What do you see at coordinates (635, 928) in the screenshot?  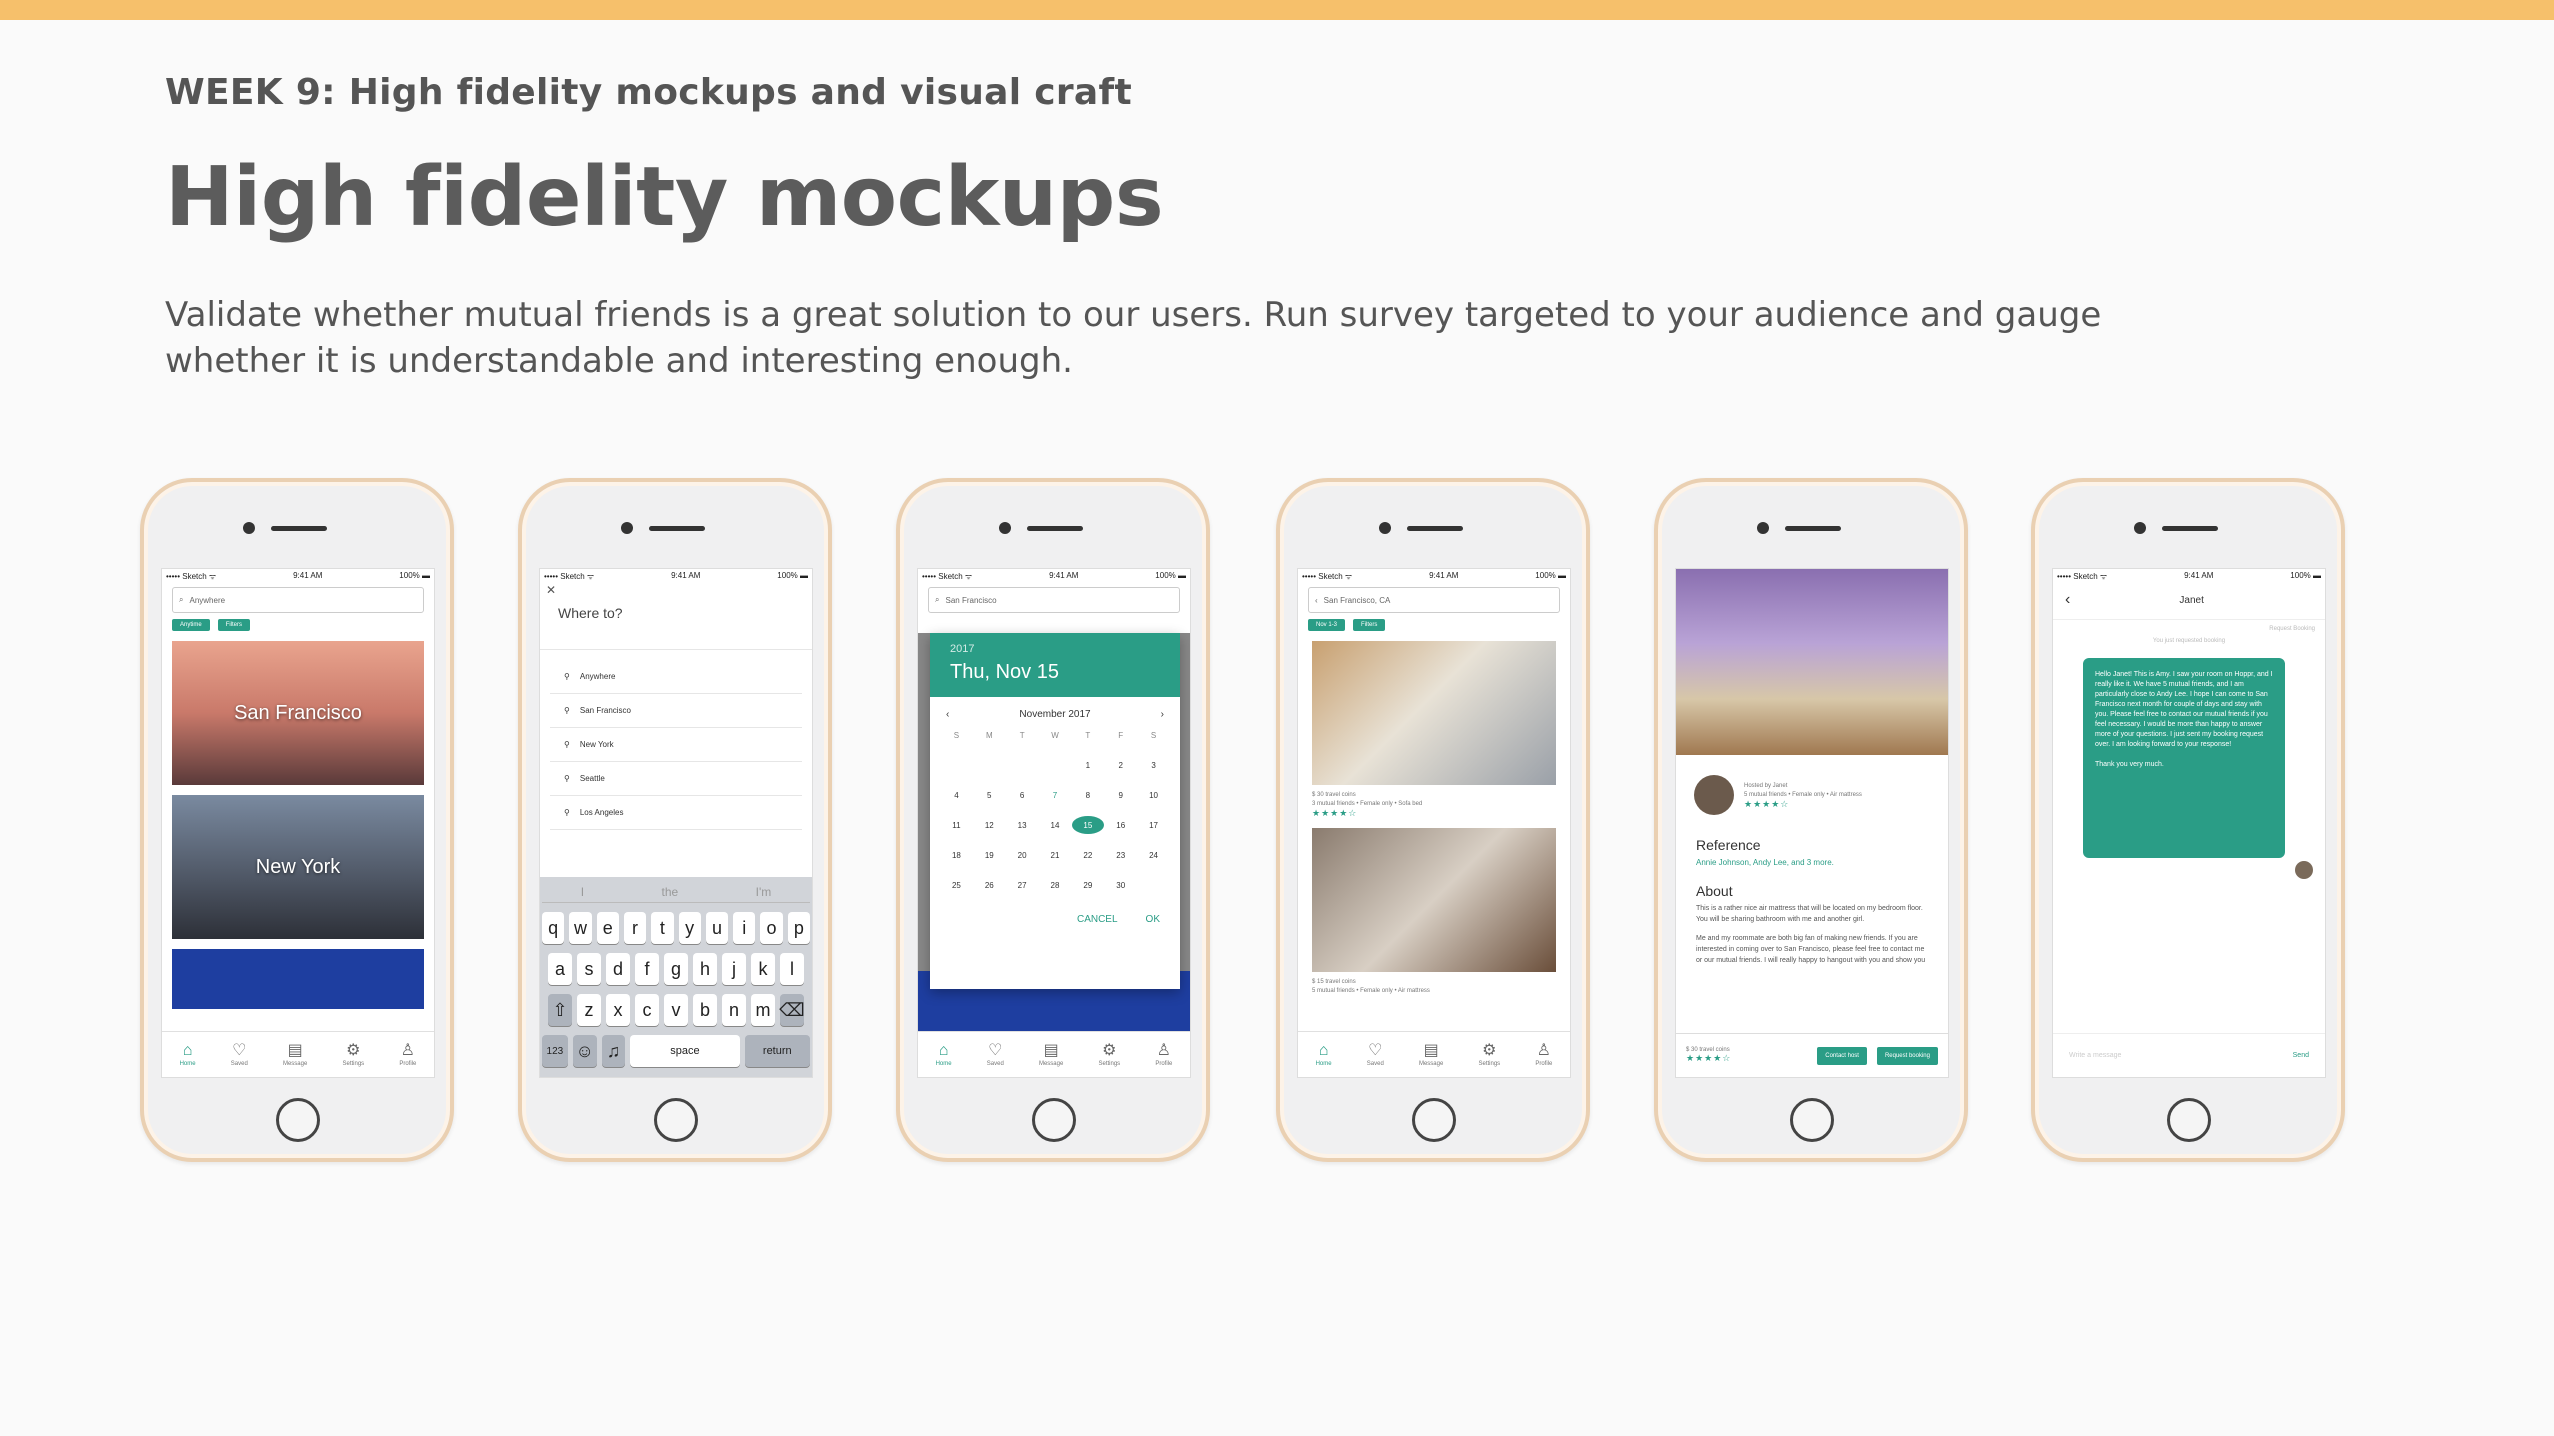 I see `key-r: r` at bounding box center [635, 928].